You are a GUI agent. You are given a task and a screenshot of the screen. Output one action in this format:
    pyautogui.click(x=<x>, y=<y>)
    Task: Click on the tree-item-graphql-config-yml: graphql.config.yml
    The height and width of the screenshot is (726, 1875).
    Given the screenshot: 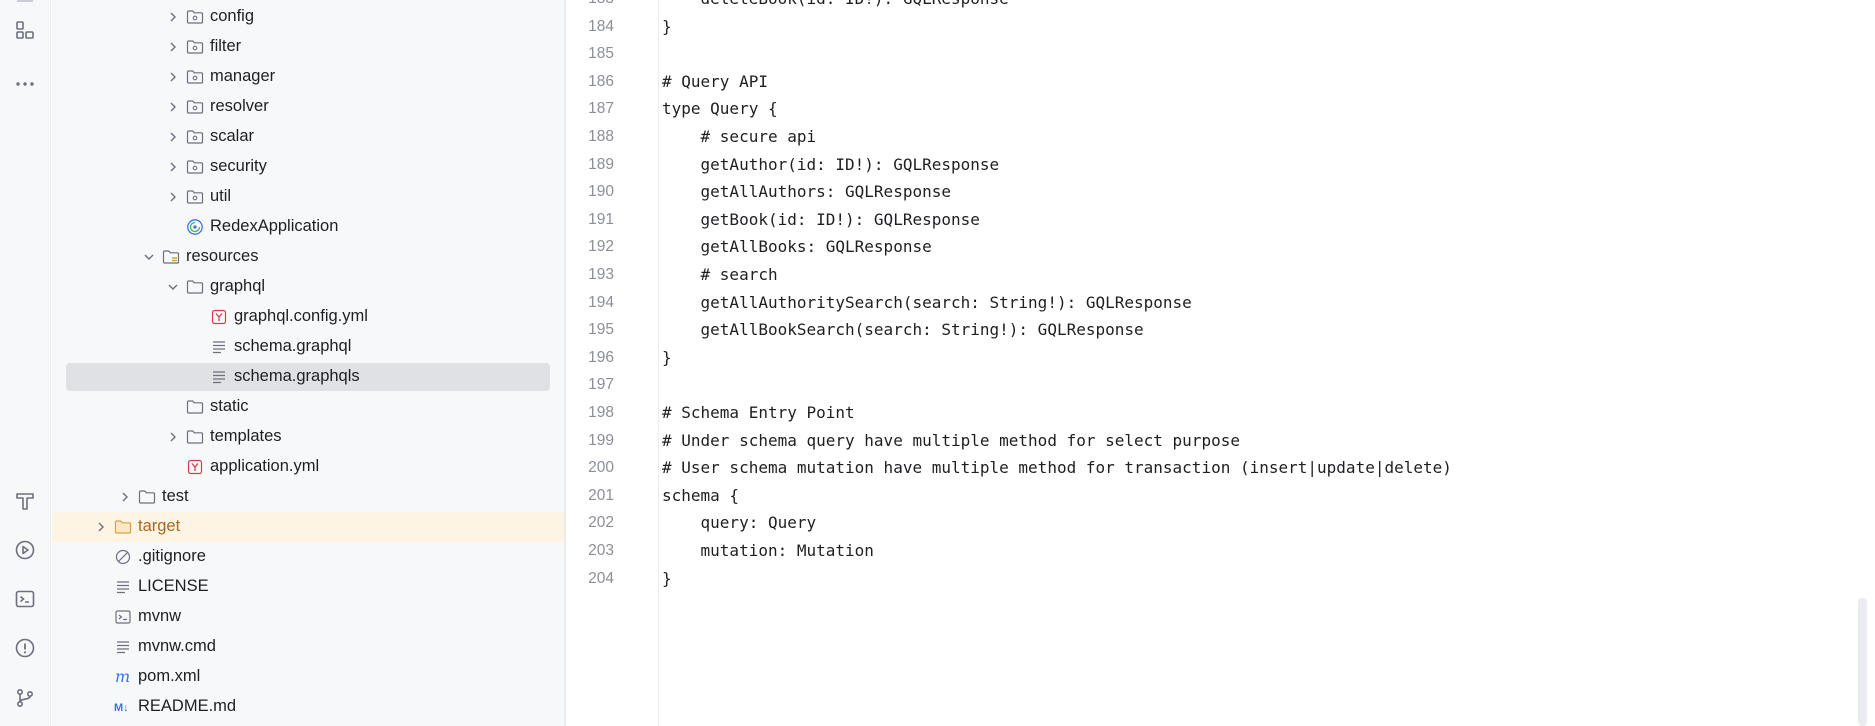 What is the action you would take?
    pyautogui.click(x=308, y=317)
    